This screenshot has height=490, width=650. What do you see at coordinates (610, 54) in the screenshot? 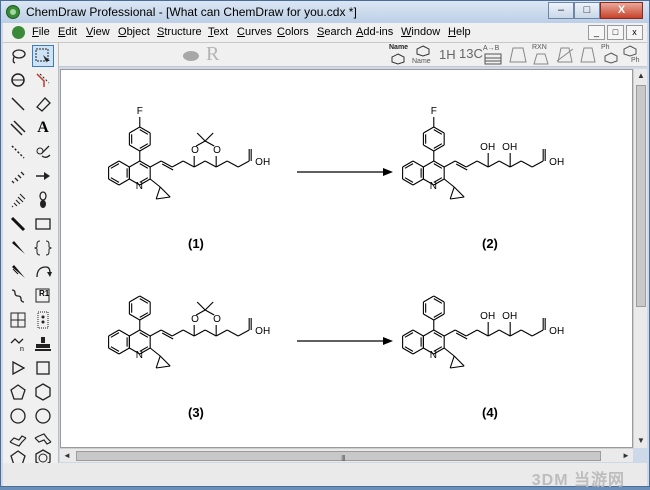
I see `phenyl-expand-button: Ph` at bounding box center [610, 54].